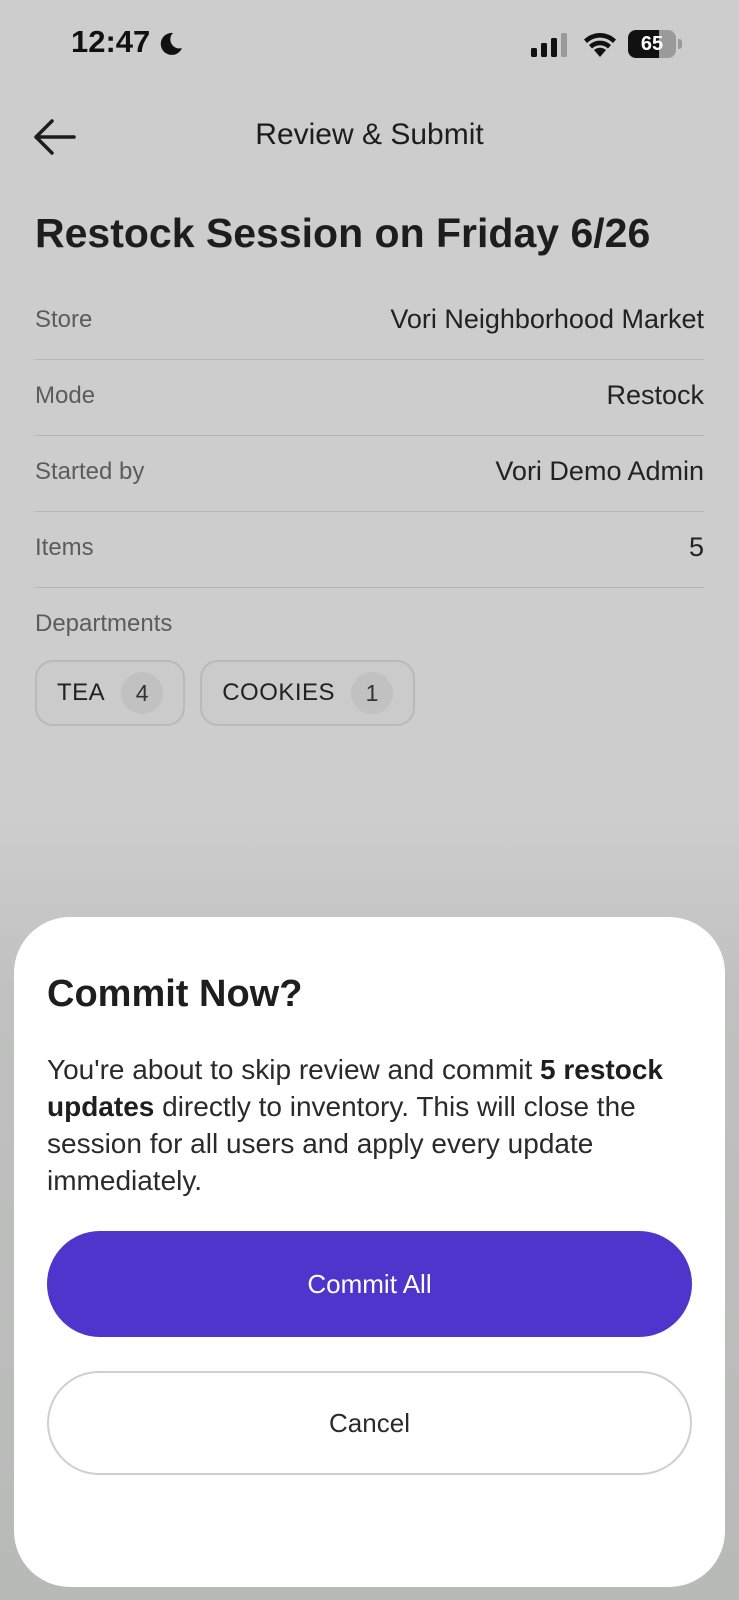 This screenshot has width=739, height=1600. I want to click on battery-percent: 65, so click(652, 44).